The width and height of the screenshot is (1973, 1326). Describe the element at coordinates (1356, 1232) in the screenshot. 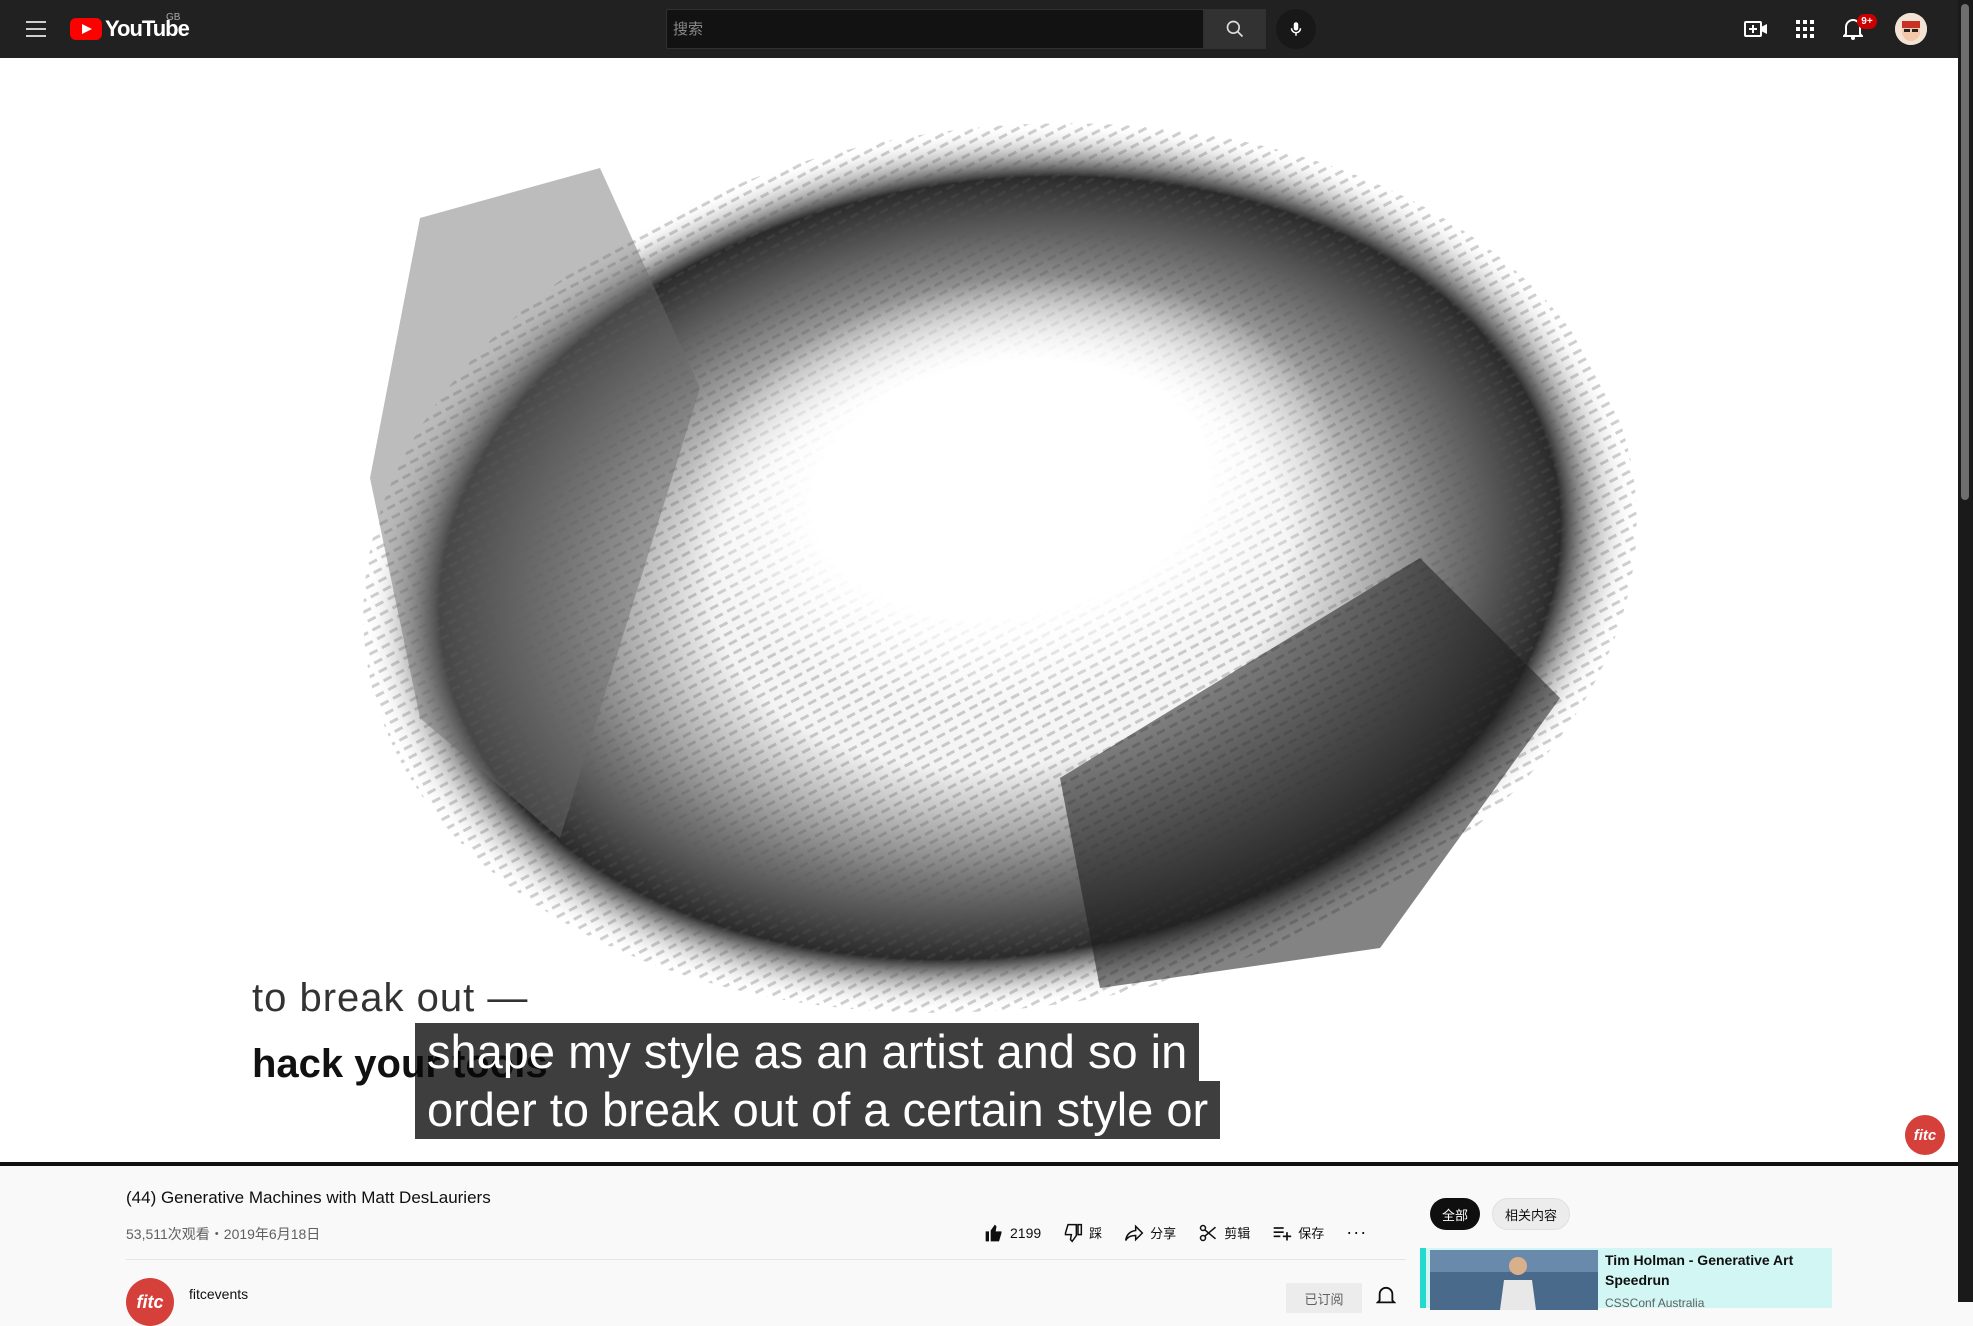

I see `more-actions-button: ···` at that location.